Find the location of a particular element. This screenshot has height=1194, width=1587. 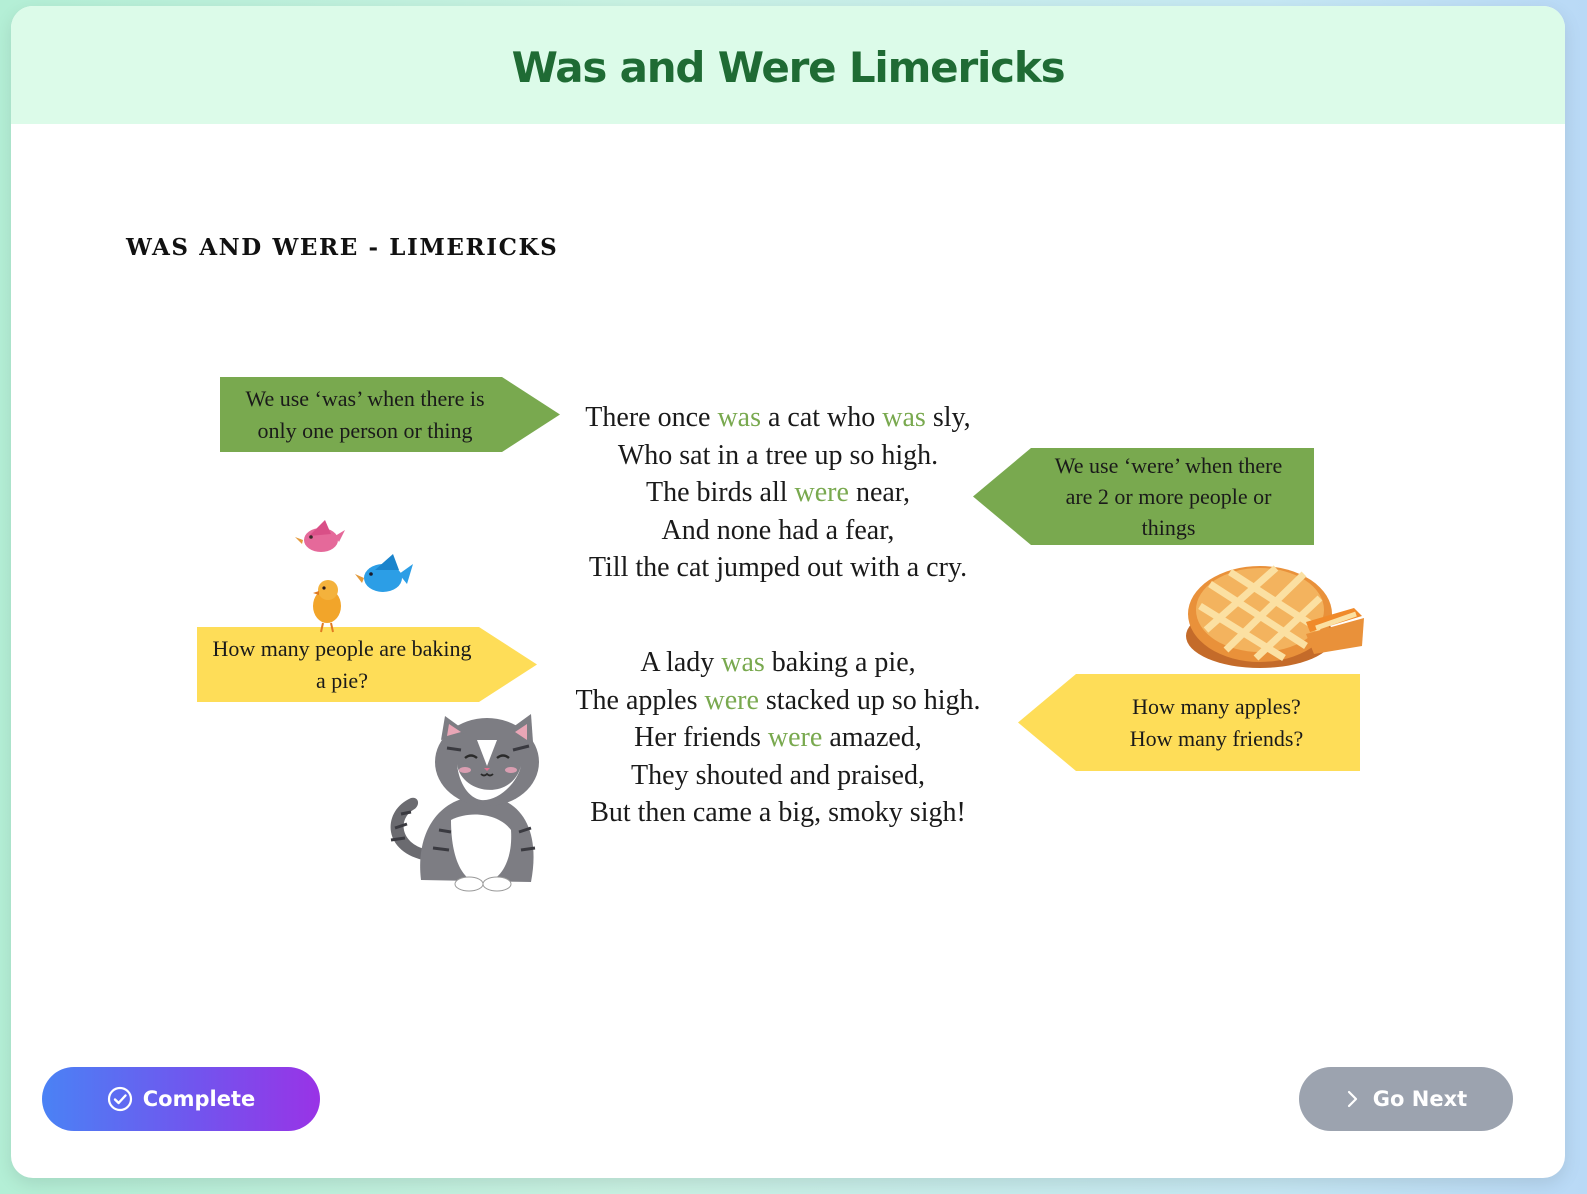

complete-button: Complete is located at coordinates (181, 1099).